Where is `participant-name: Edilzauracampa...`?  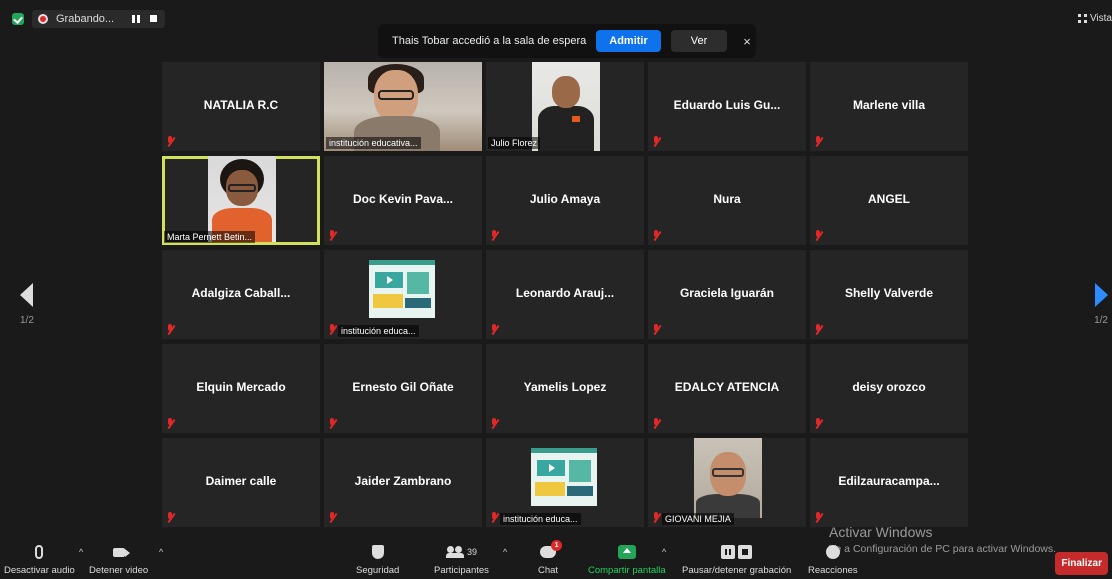
participant-name: Edilzauracampa... is located at coordinates (889, 480).